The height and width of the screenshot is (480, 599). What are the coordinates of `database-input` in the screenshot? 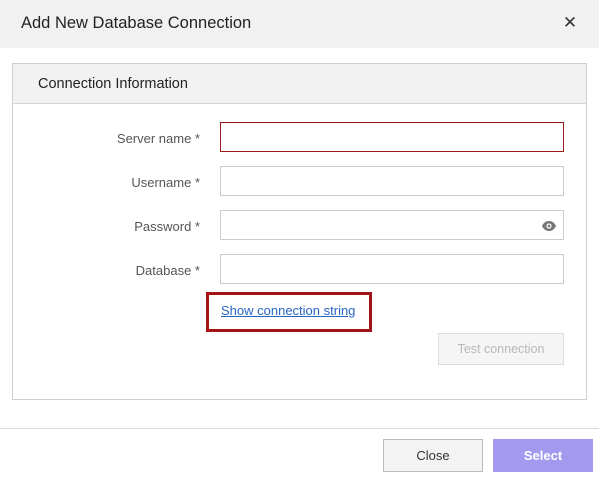 It's located at (392, 269).